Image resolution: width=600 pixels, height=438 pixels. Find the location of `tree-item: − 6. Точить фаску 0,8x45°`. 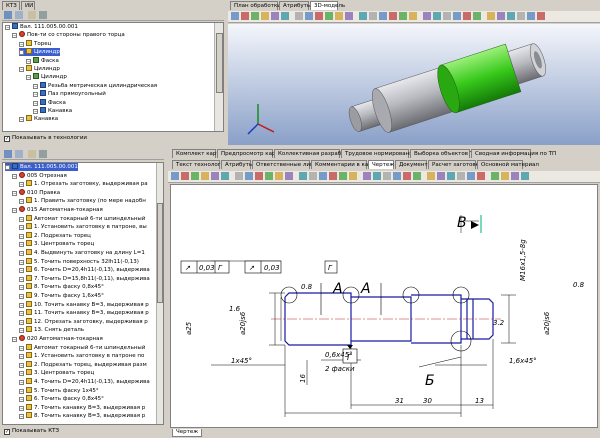

tree-item: − 6. Точить фаску 0,8x45° is located at coordinates (61, 399).